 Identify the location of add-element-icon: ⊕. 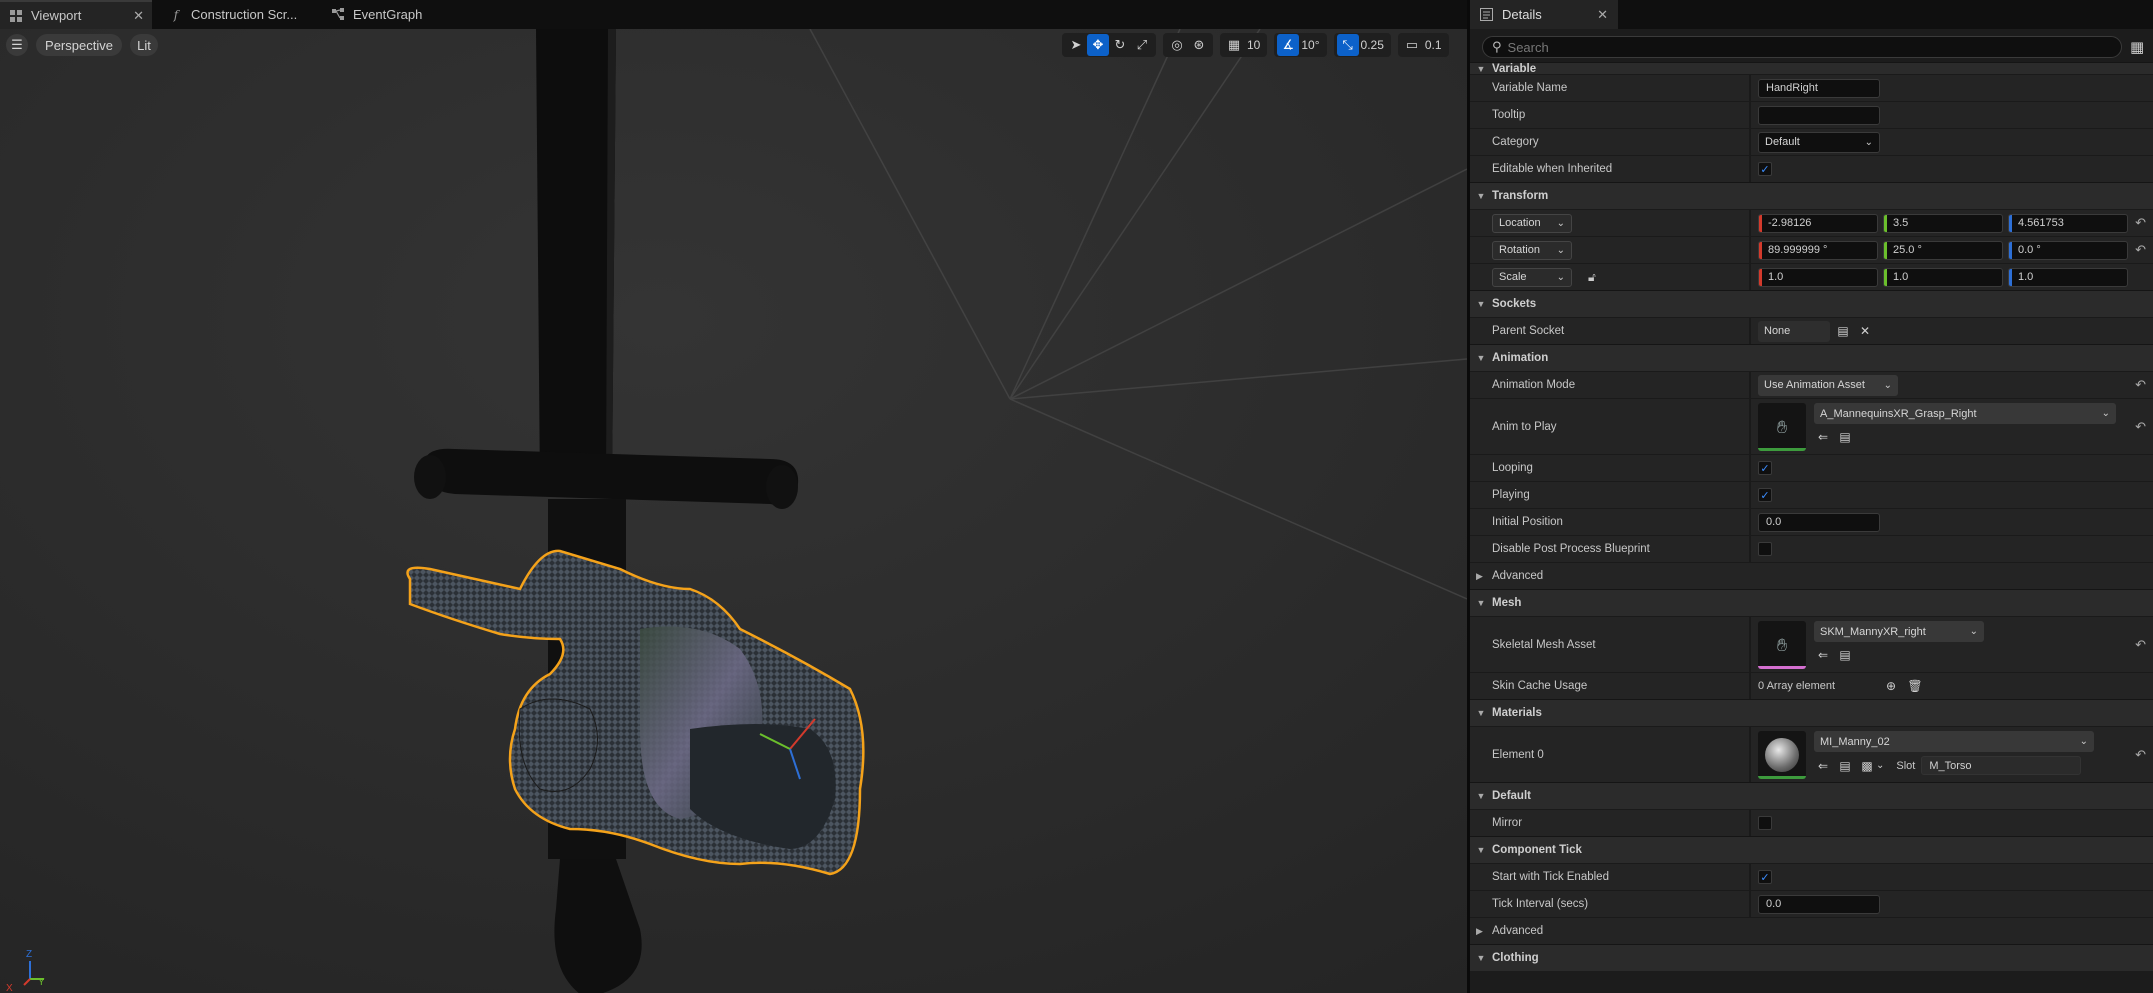
(1891, 686).